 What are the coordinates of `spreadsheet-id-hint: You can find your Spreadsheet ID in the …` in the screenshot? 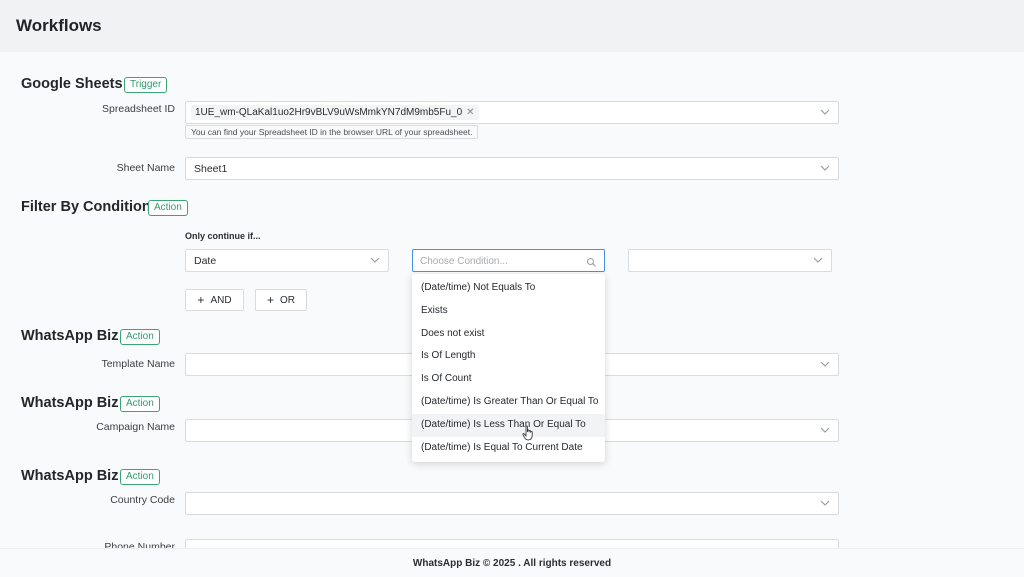 It's located at (332, 132).